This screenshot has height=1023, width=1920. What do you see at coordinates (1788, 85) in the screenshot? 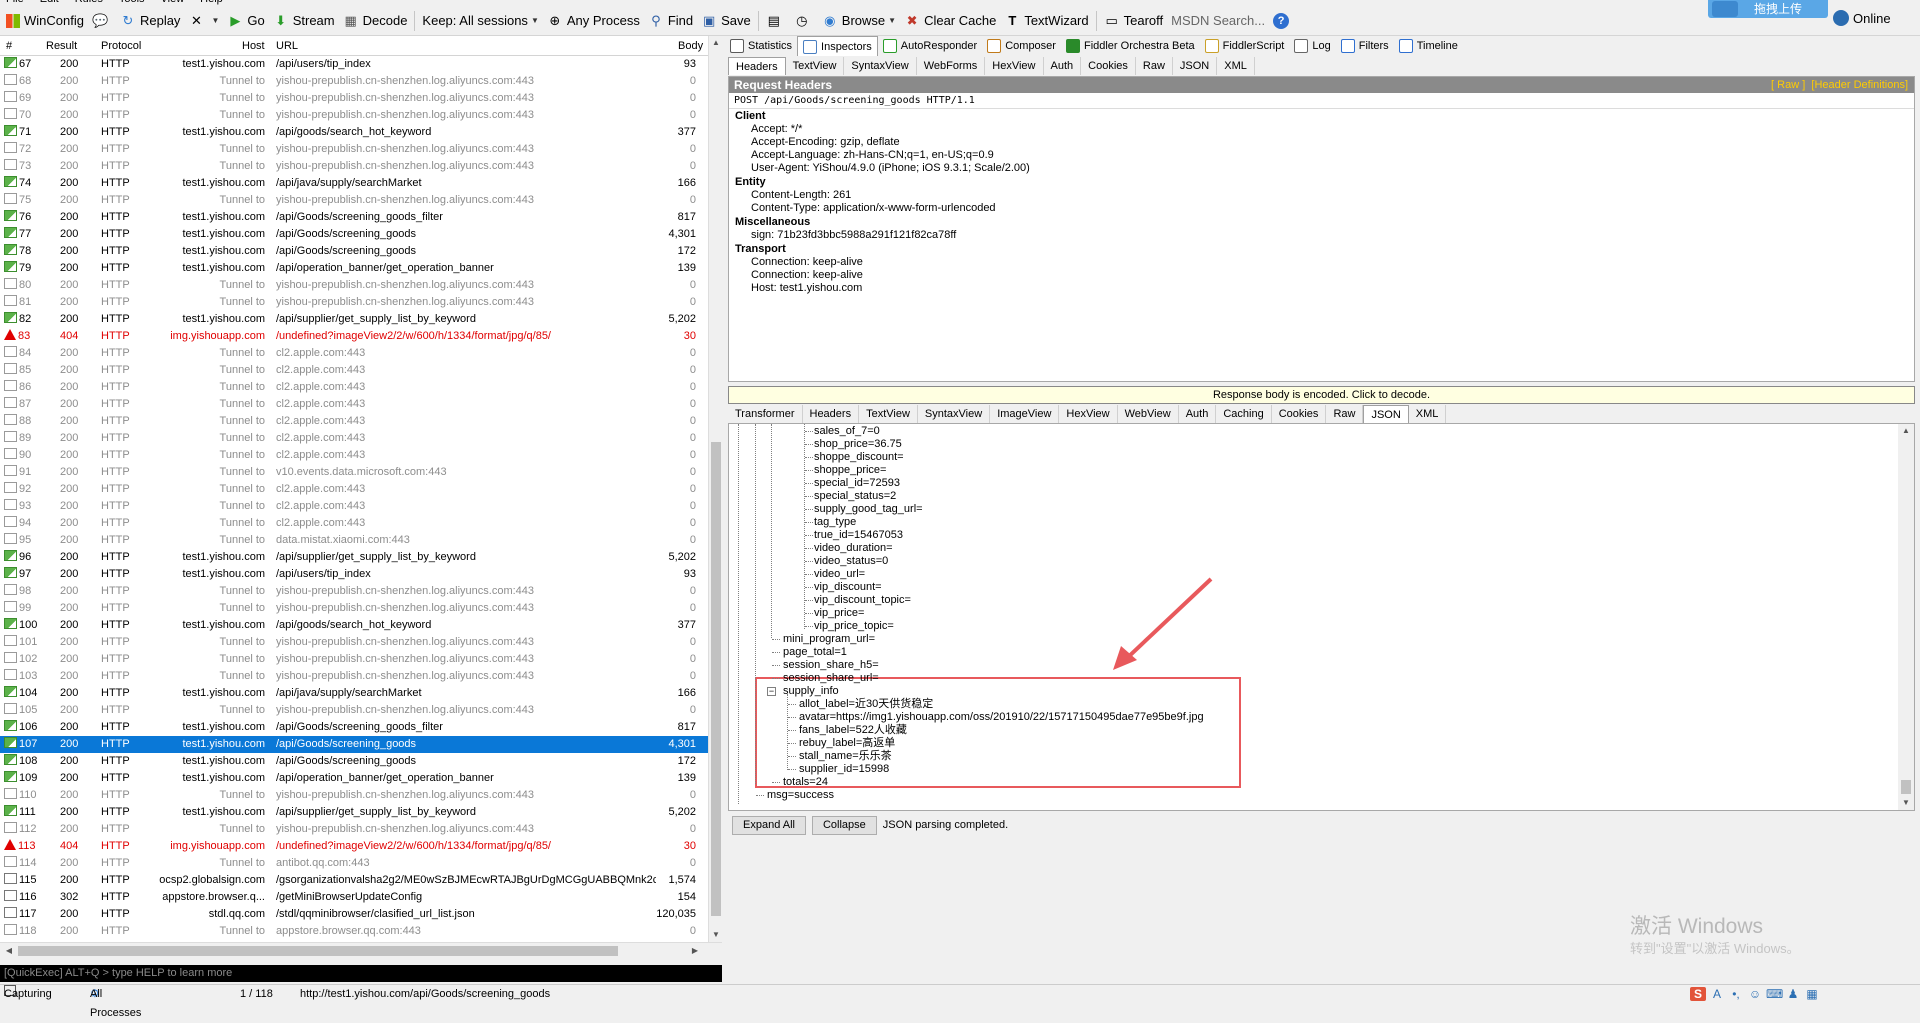
I see `raw-link: [ Raw ]` at bounding box center [1788, 85].